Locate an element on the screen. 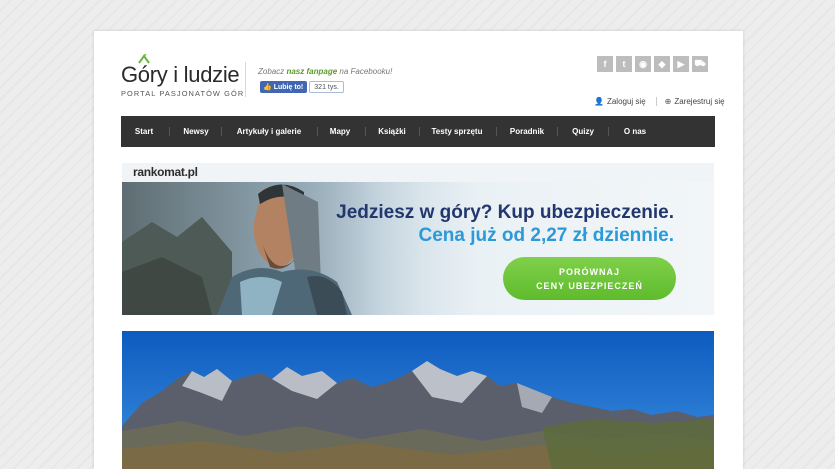 The height and width of the screenshot is (469, 835). plus-circle-icon: ⊕ is located at coordinates (668, 101).